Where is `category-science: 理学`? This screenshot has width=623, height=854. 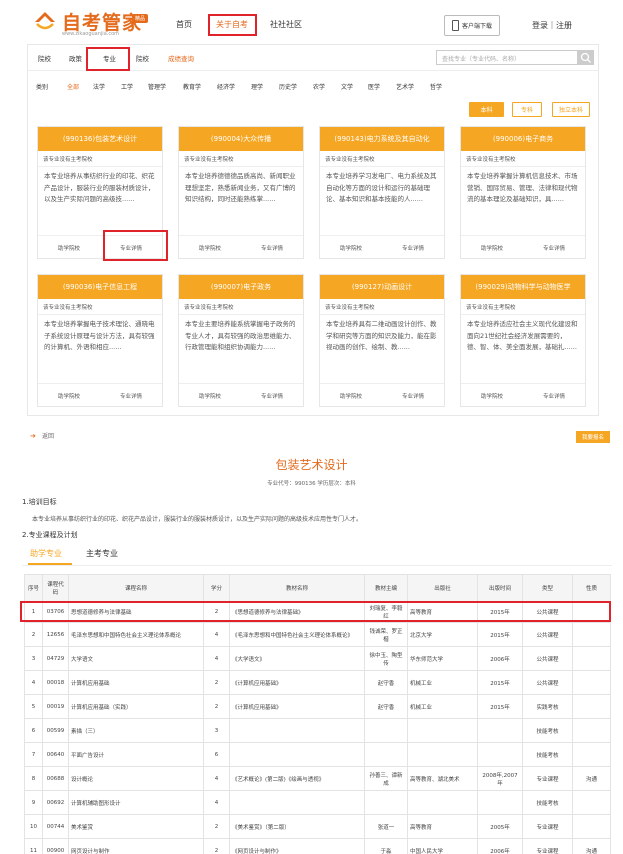 category-science: 理学 is located at coordinates (257, 86).